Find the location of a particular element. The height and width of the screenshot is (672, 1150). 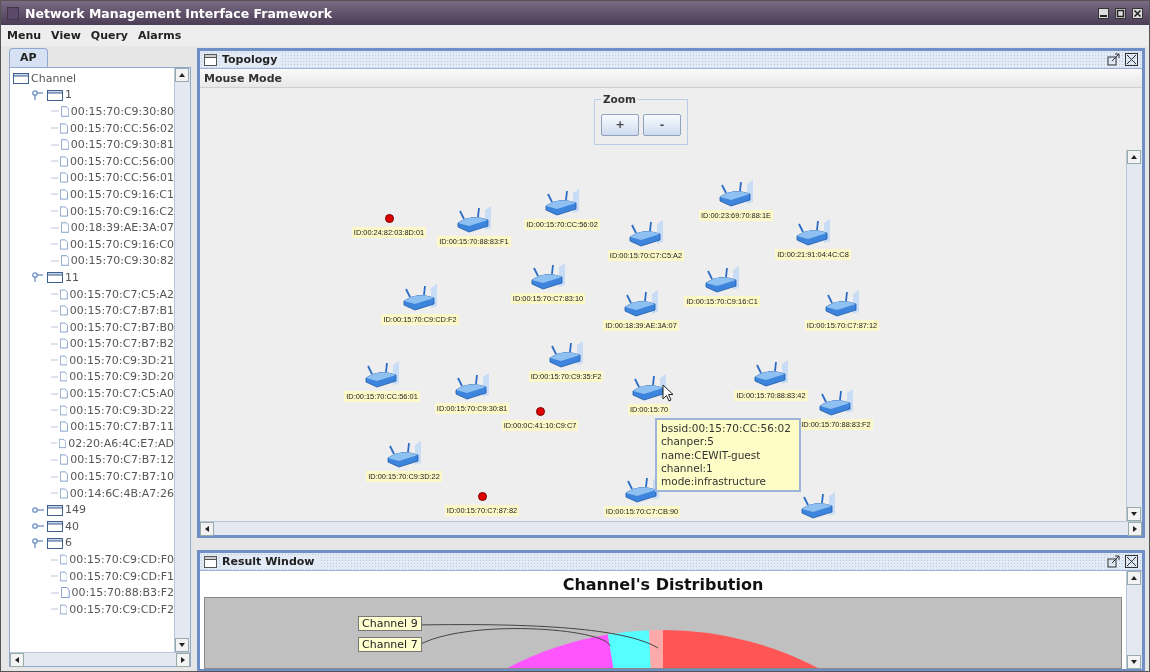

tree-item-label: 00:15:70:C9:3D:21 is located at coordinates (121, 360).